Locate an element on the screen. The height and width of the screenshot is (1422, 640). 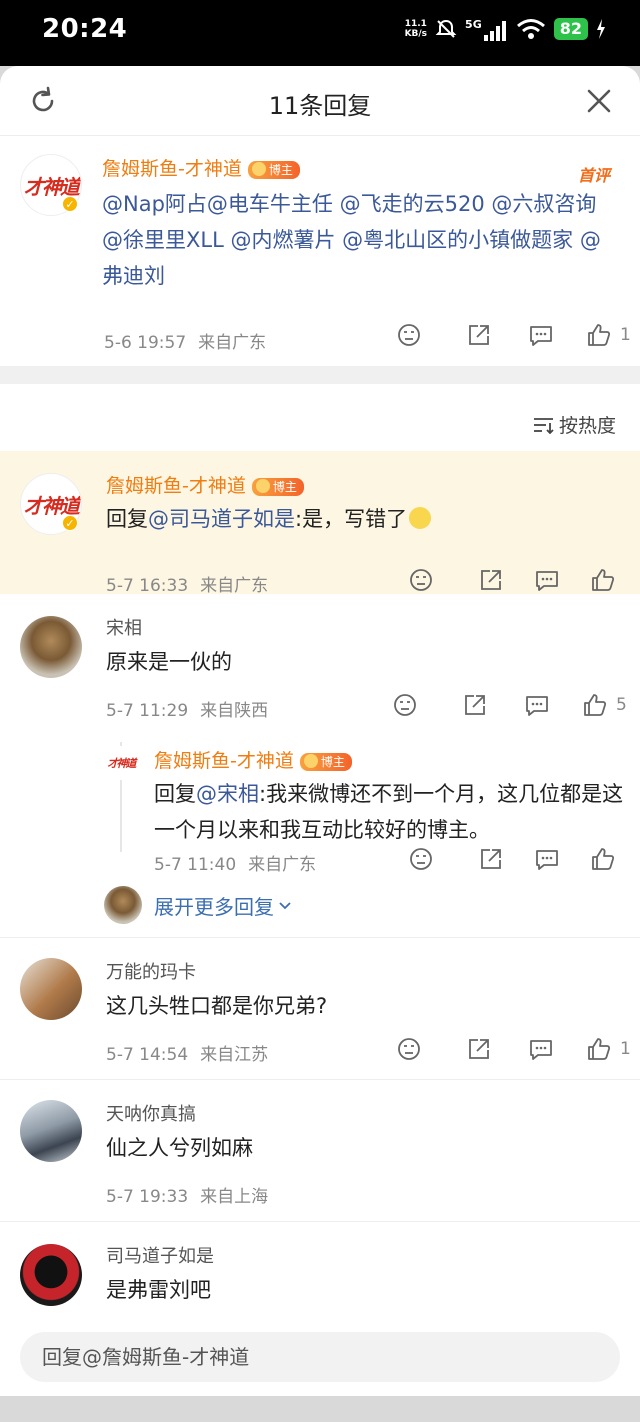
mention-link: @粤北山区的小镇做题家 is located at coordinates (457, 240).